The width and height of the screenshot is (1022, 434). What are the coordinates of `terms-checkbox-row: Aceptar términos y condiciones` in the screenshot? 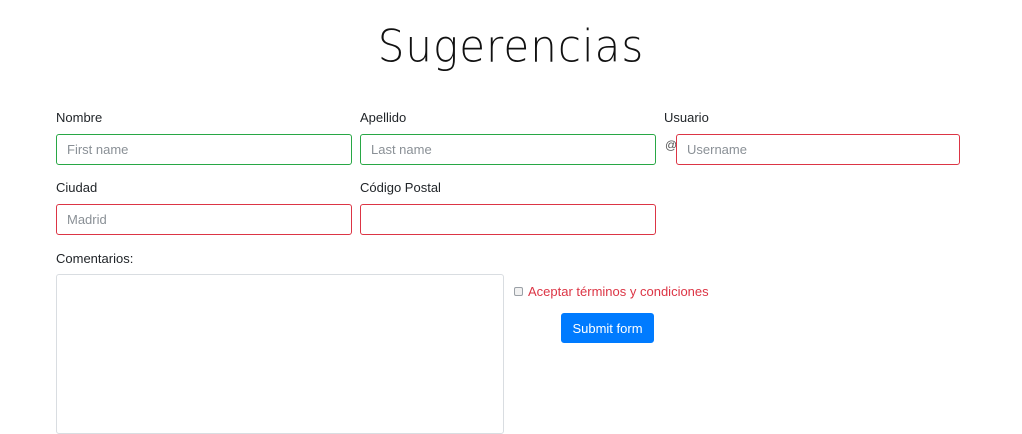 It's located at (611, 291).